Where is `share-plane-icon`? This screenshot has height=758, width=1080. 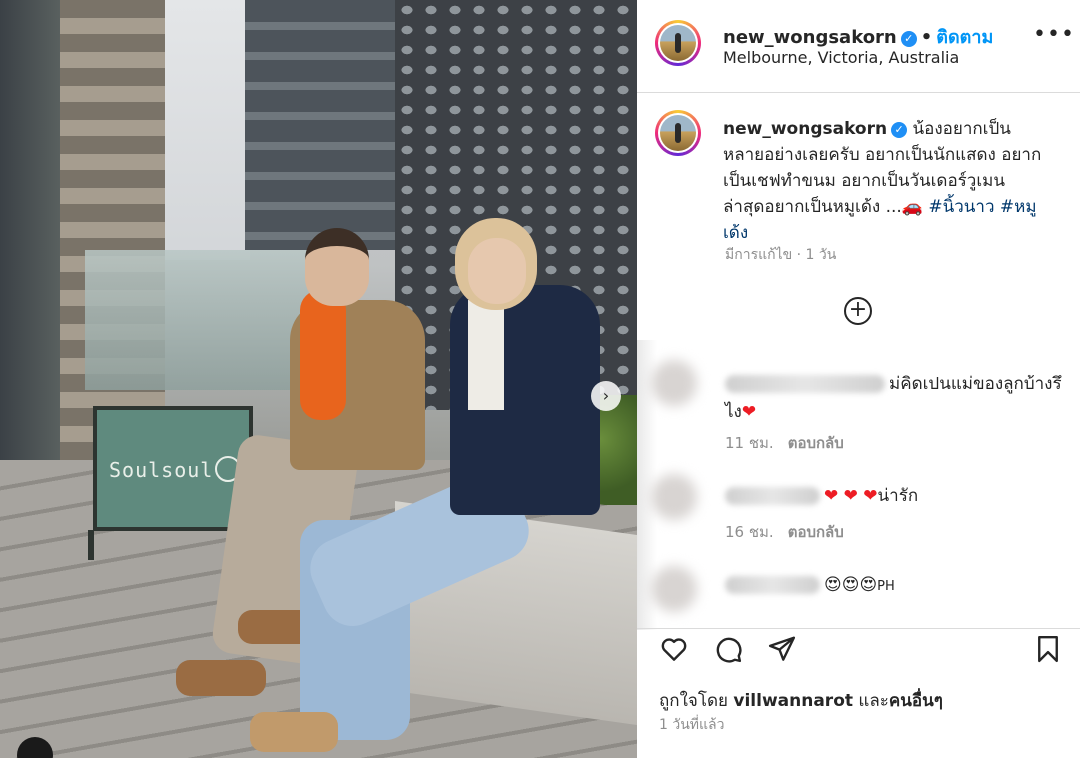
share-plane-icon is located at coordinates (782, 649).